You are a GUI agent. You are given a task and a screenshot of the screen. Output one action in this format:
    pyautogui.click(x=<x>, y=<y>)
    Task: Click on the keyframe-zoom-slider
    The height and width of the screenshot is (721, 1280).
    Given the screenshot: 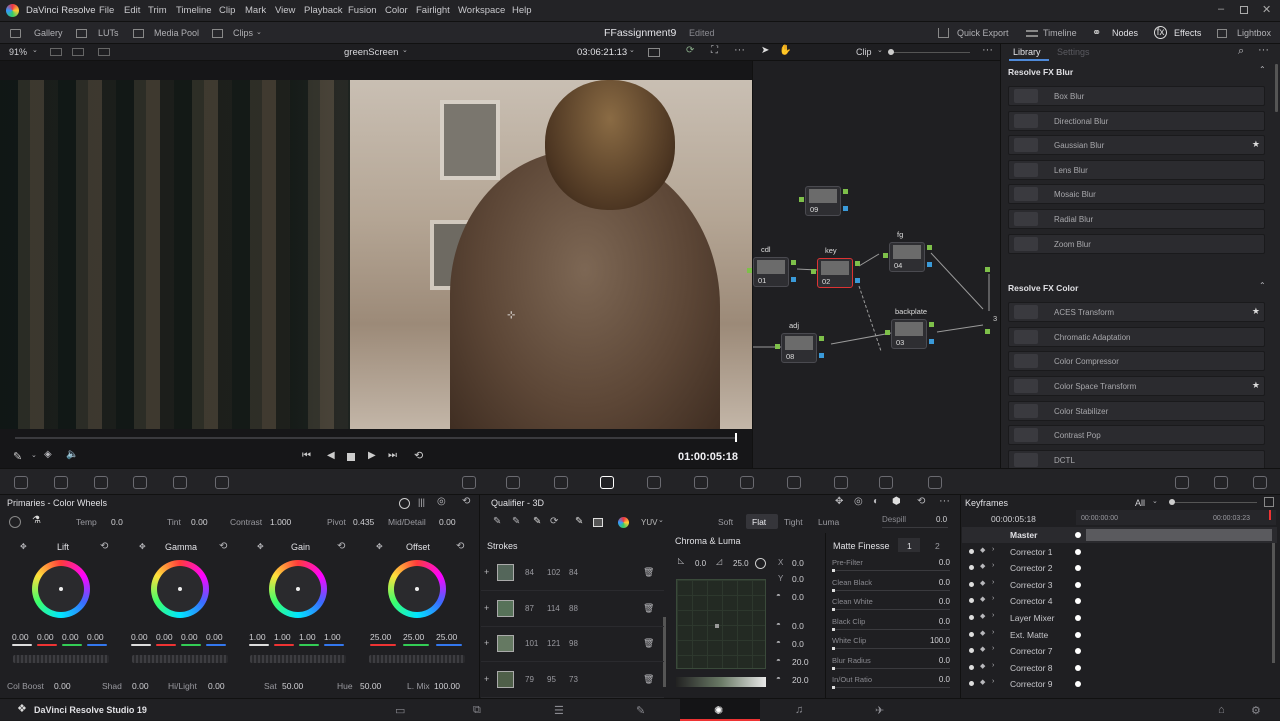 What is the action you would take?
    pyautogui.click(x=1213, y=502)
    